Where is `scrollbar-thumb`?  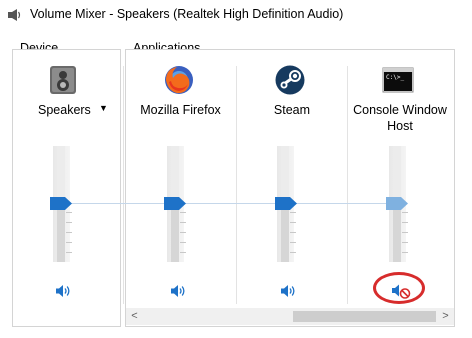 scrollbar-thumb is located at coordinates (364, 316).